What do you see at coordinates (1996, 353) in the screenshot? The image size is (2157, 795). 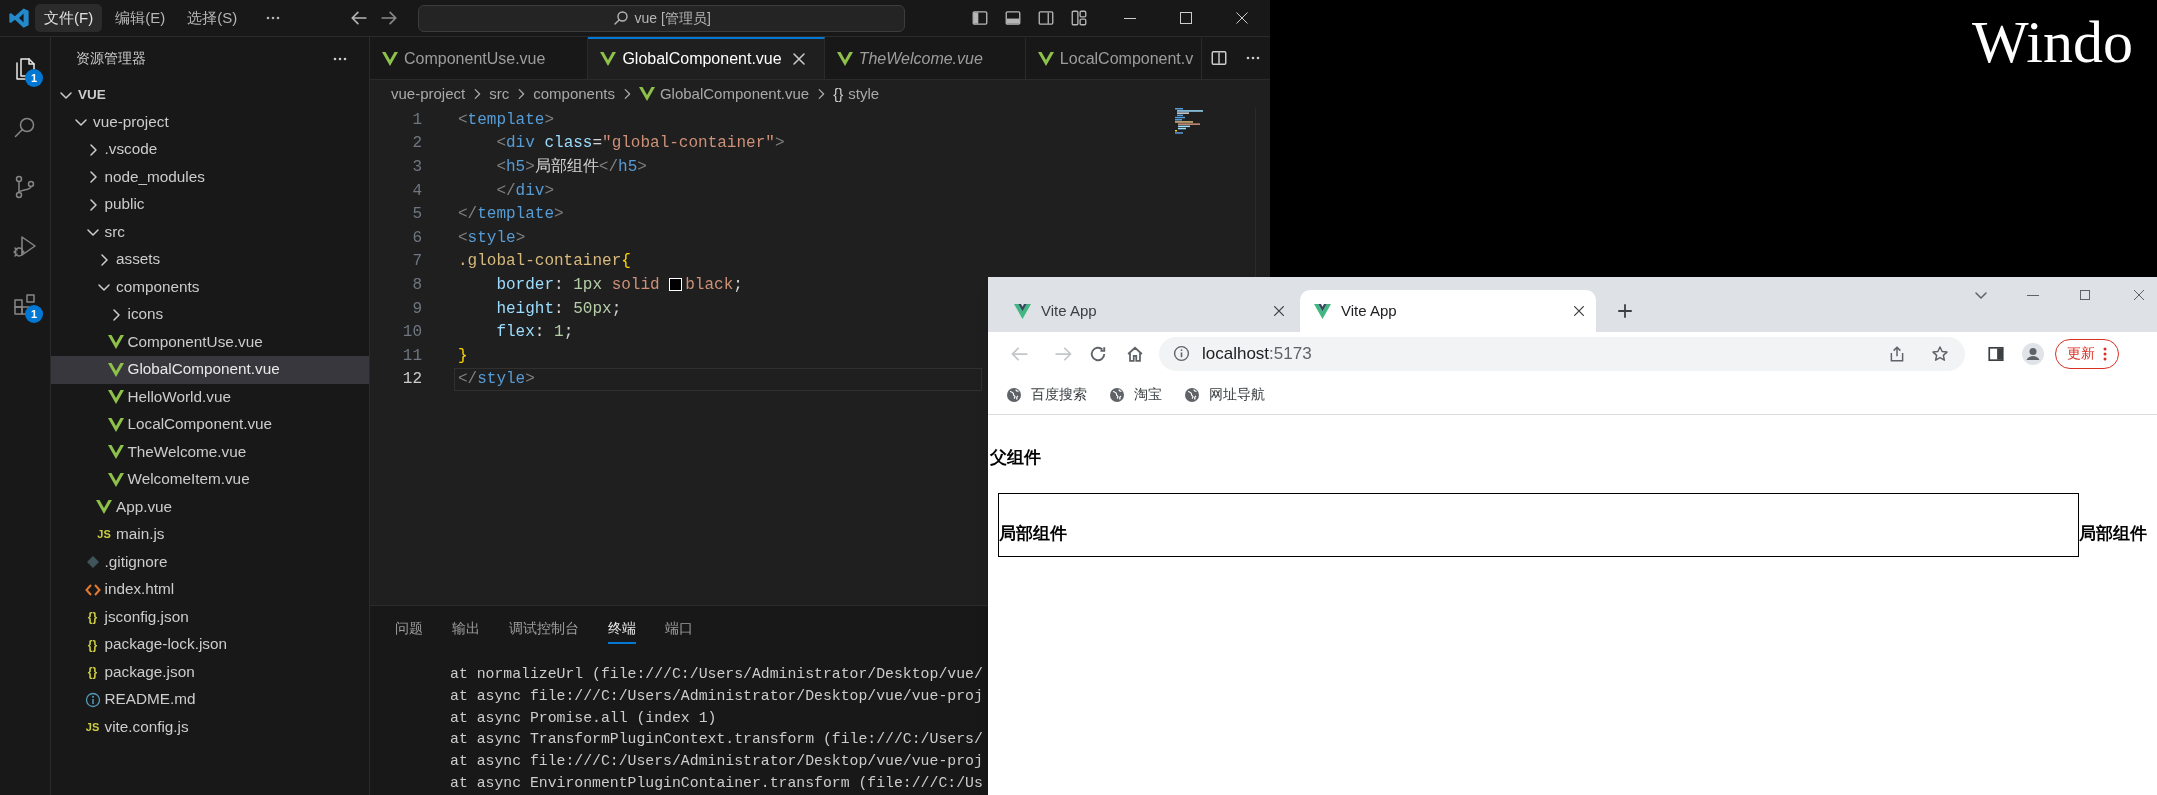 I see `side-panel-icon` at bounding box center [1996, 353].